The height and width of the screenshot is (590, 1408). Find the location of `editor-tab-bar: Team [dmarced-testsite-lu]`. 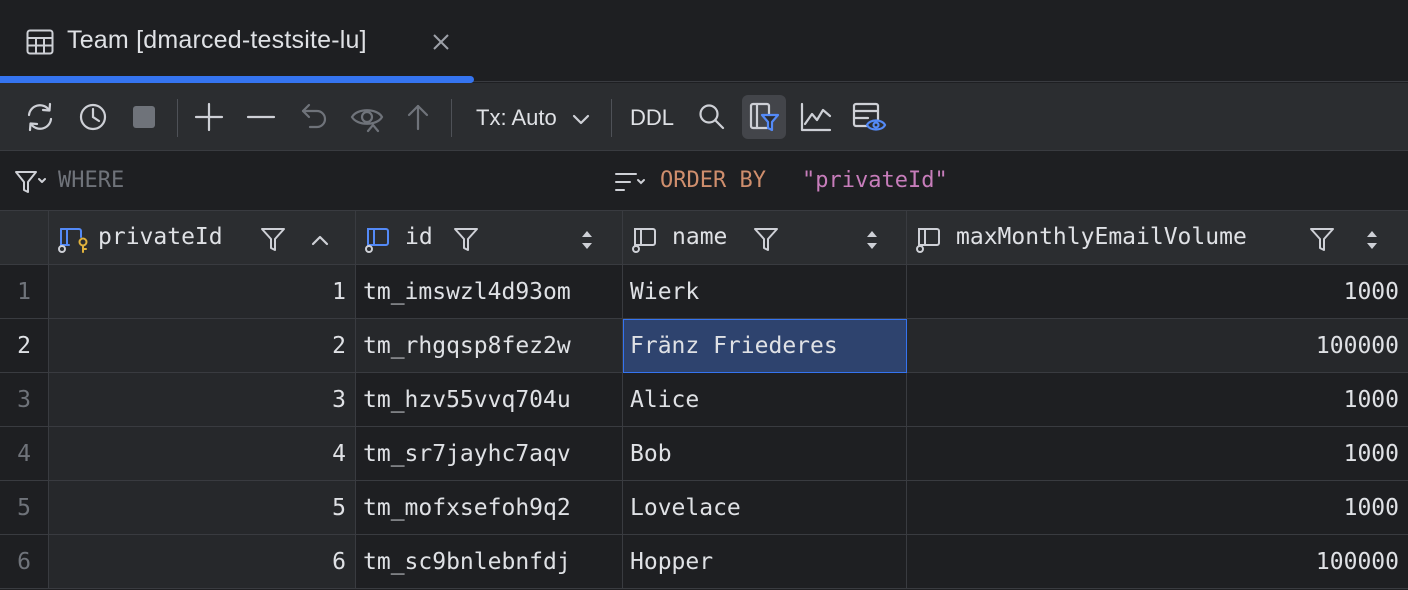

editor-tab-bar: Team [dmarced-testsite-lu] is located at coordinates (704, 41).